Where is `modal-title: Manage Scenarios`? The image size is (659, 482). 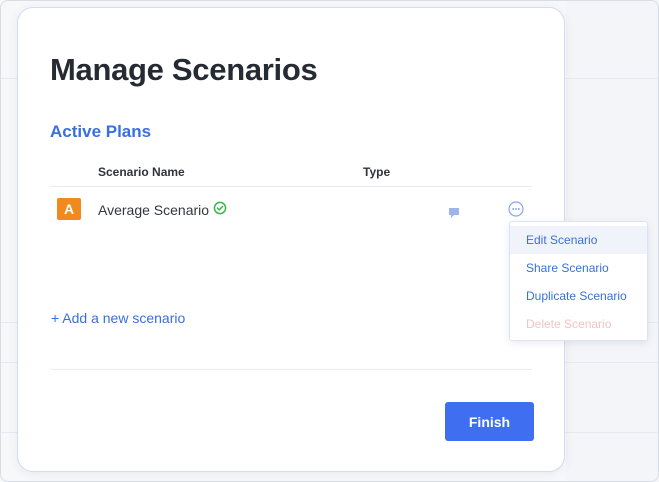
modal-title: Manage Scenarios is located at coordinates (184, 69).